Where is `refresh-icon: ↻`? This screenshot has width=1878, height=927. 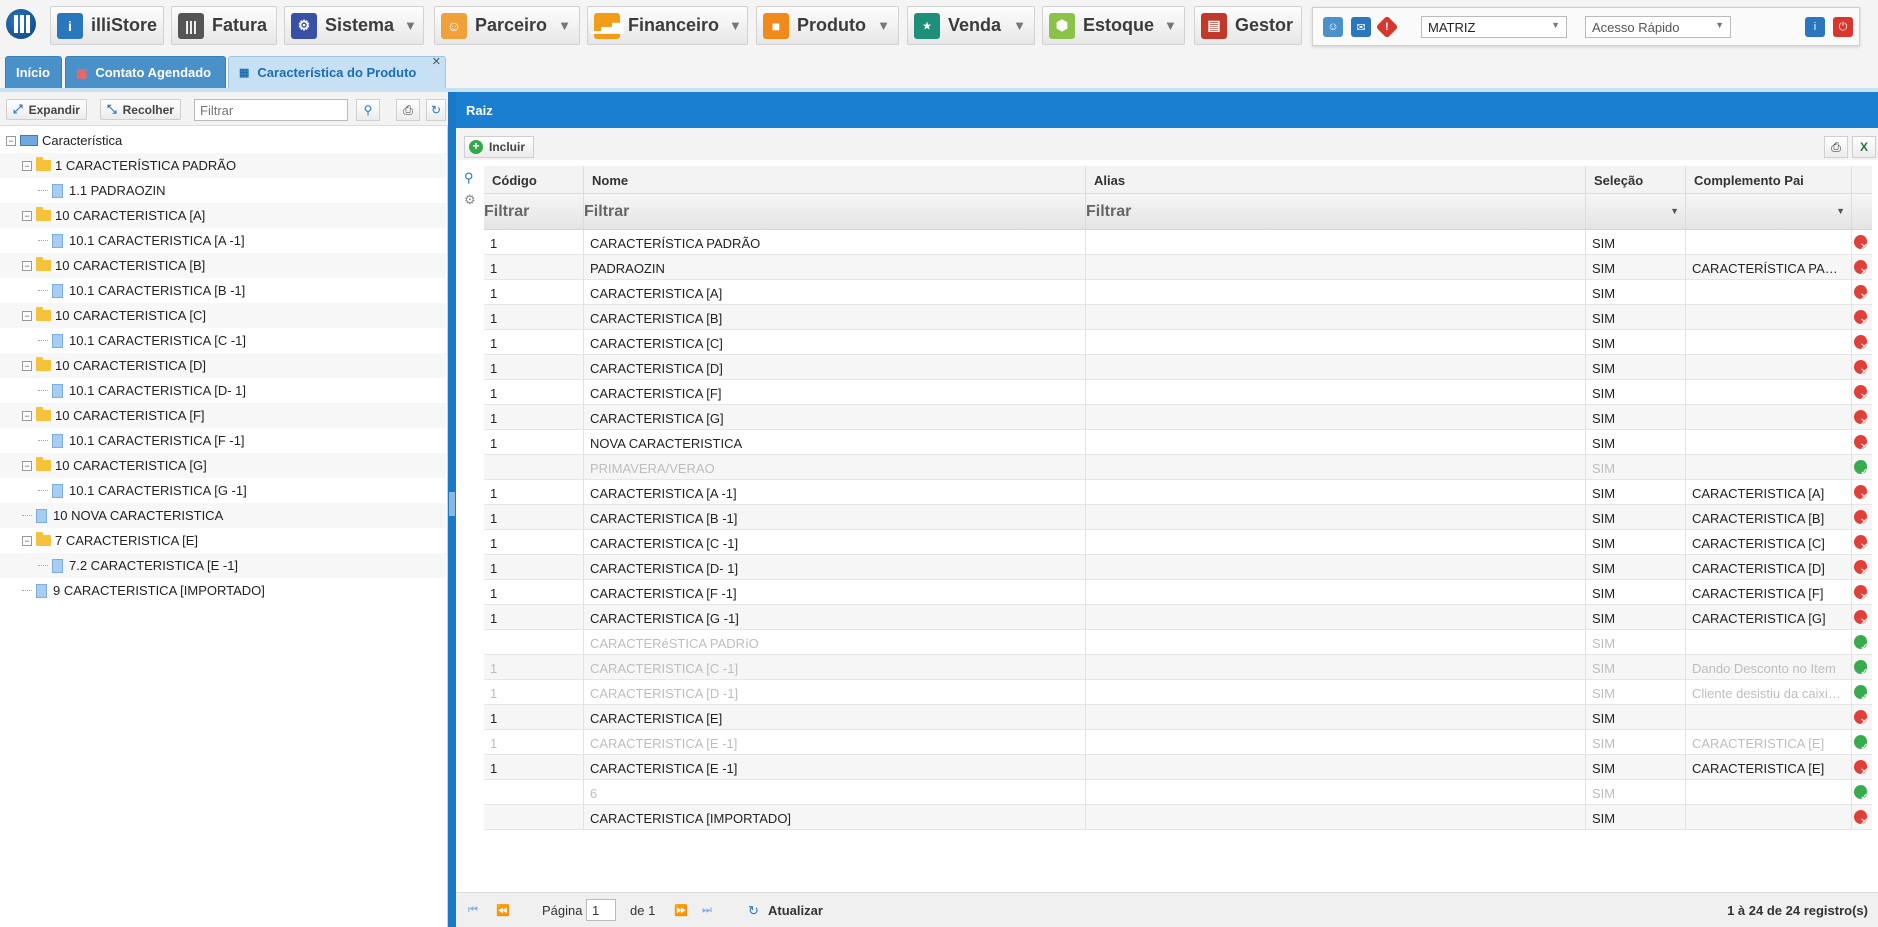
refresh-icon: ↻ is located at coordinates (753, 911).